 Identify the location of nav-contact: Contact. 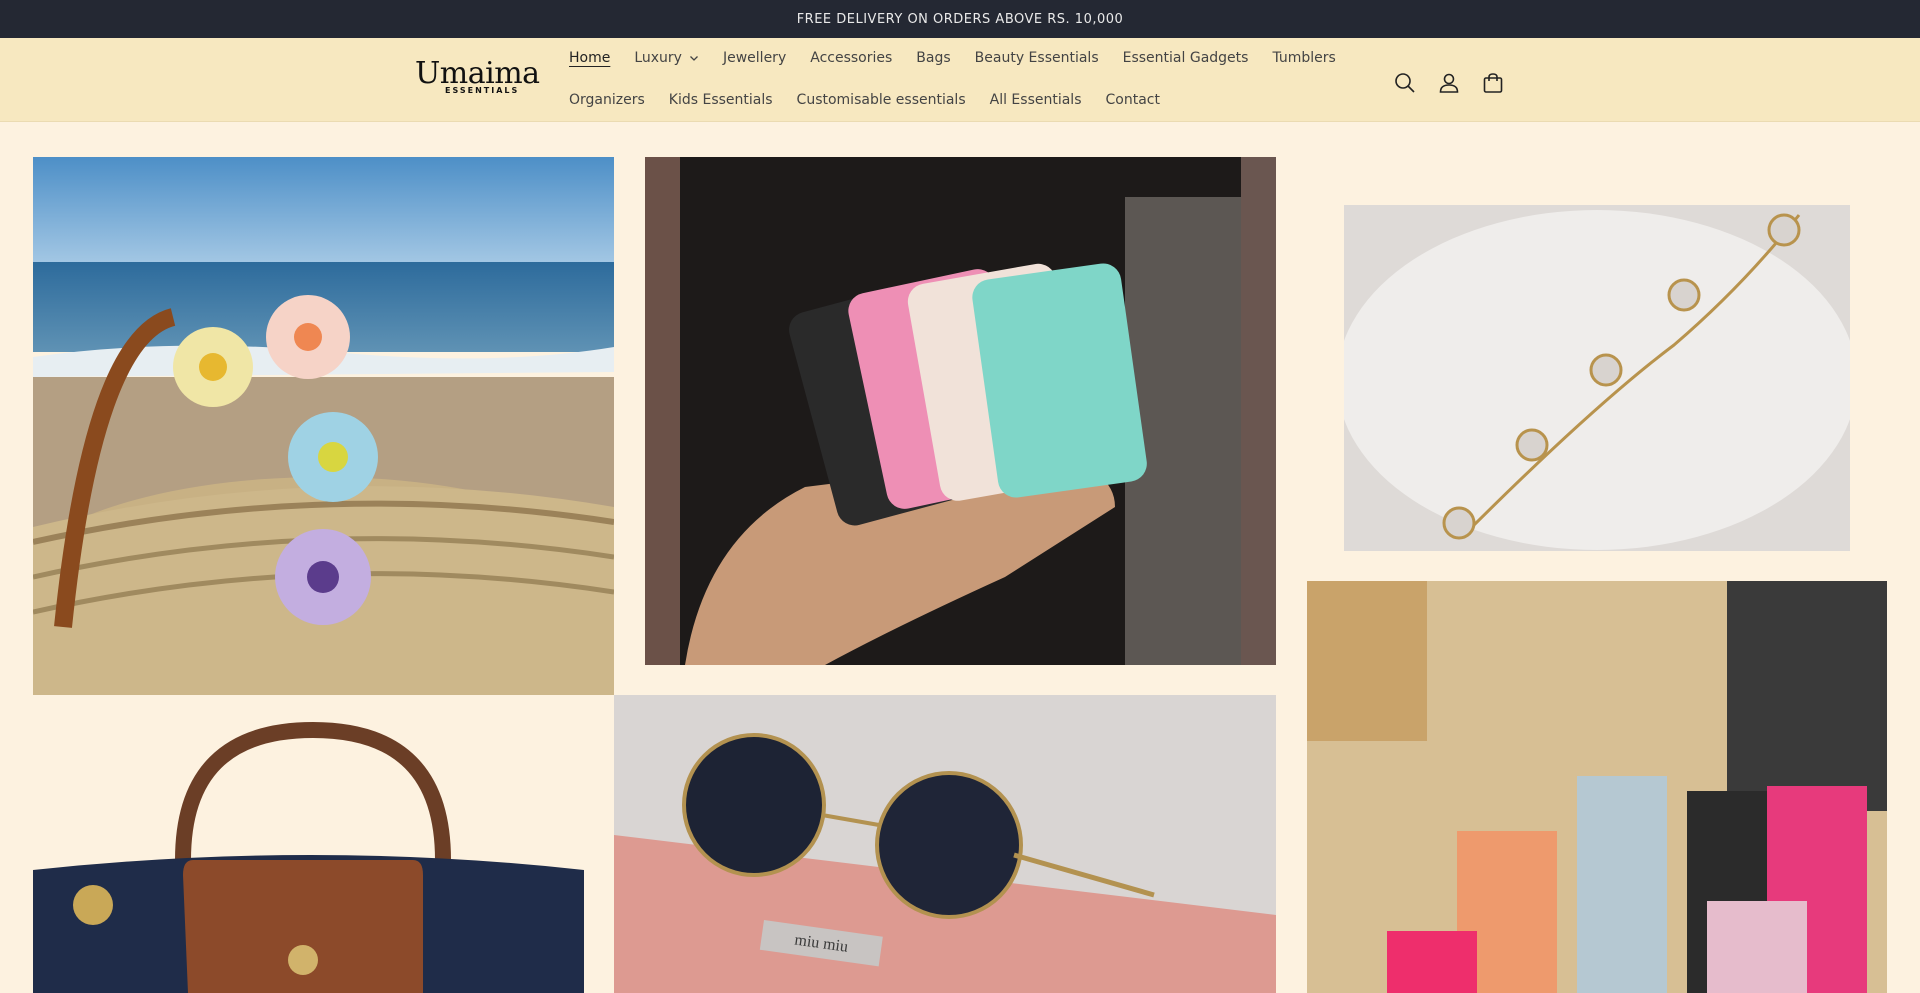
(1133, 100).